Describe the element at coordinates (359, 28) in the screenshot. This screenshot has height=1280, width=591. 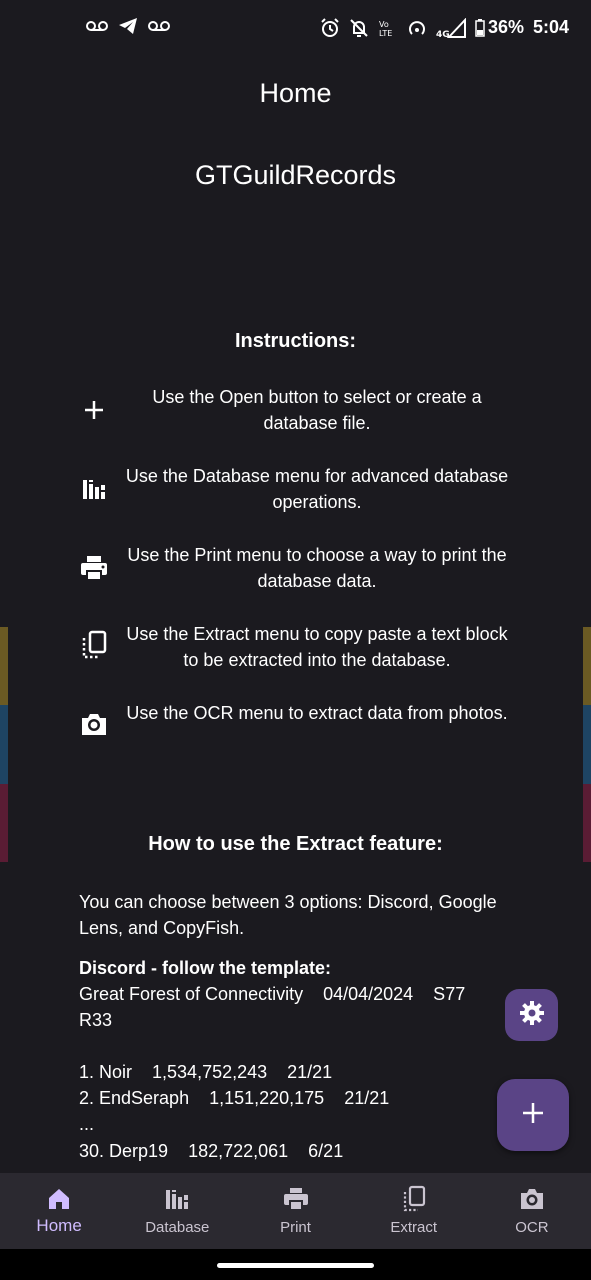
I see `notifications-off-icon` at that location.